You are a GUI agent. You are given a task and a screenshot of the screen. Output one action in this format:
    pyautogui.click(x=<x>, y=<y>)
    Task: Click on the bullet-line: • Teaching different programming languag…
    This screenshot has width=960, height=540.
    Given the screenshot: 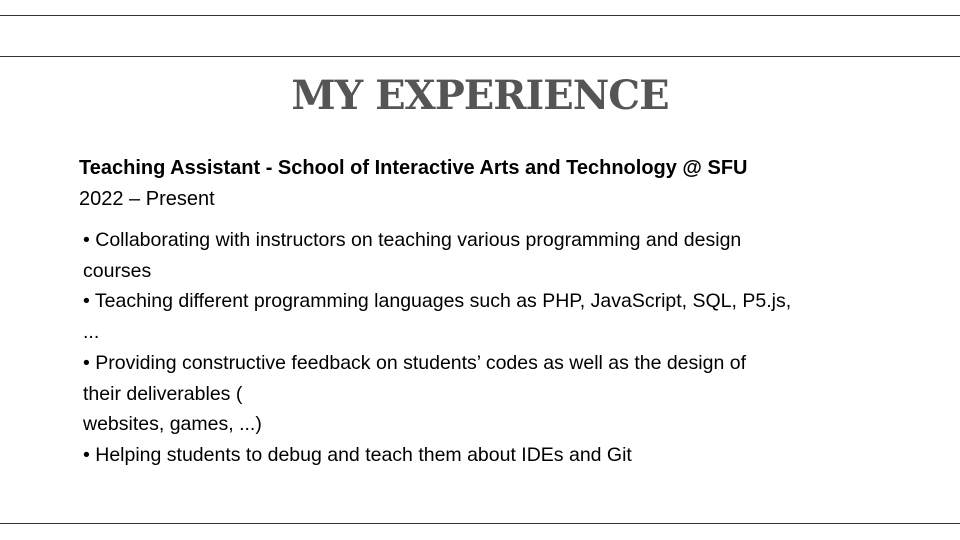 What is the action you would take?
    pyautogui.click(x=437, y=301)
    